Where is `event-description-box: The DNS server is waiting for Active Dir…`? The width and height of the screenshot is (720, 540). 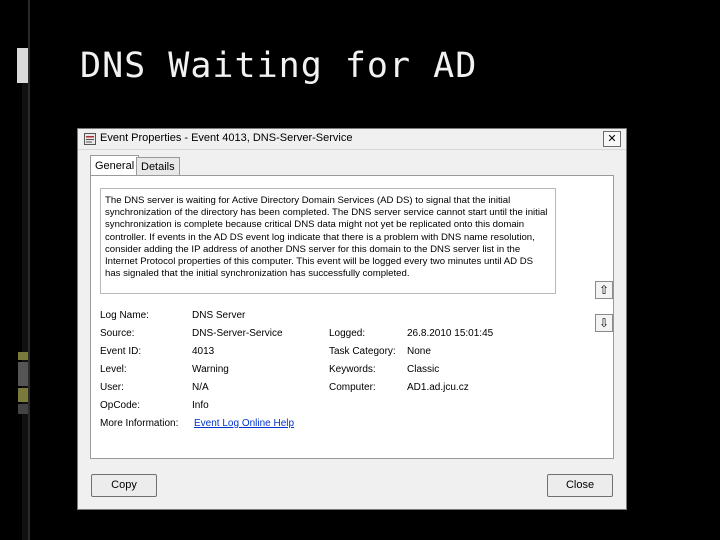
event-description-box: The DNS server is waiting for Active Dir… is located at coordinates (328, 241).